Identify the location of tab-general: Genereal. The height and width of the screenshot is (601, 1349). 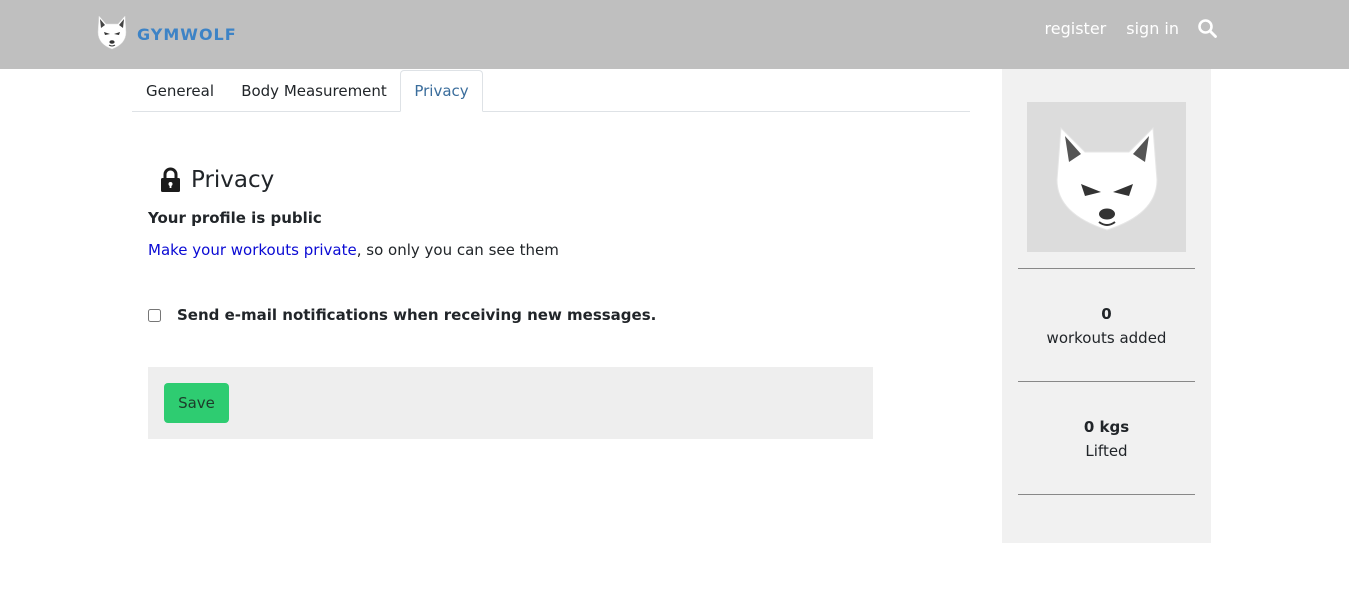
(180, 91).